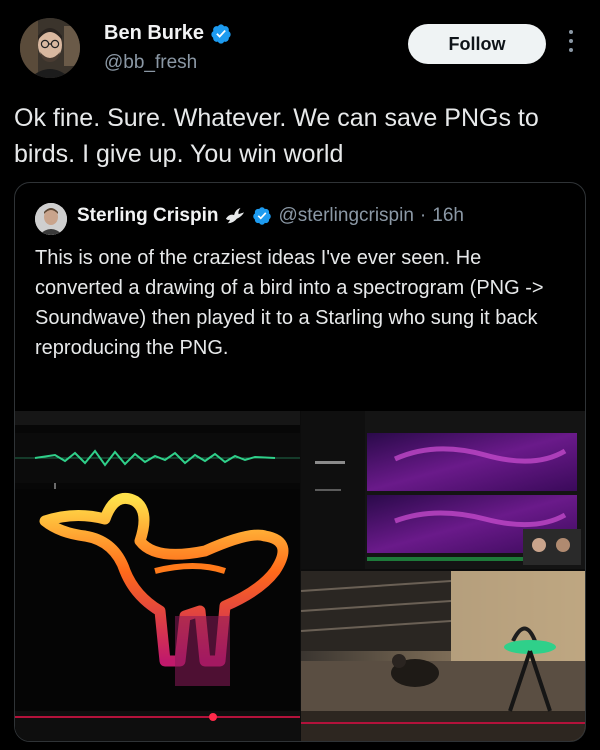 The image size is (600, 750). I want to click on author-handle: @bb_fresh, so click(150, 63).